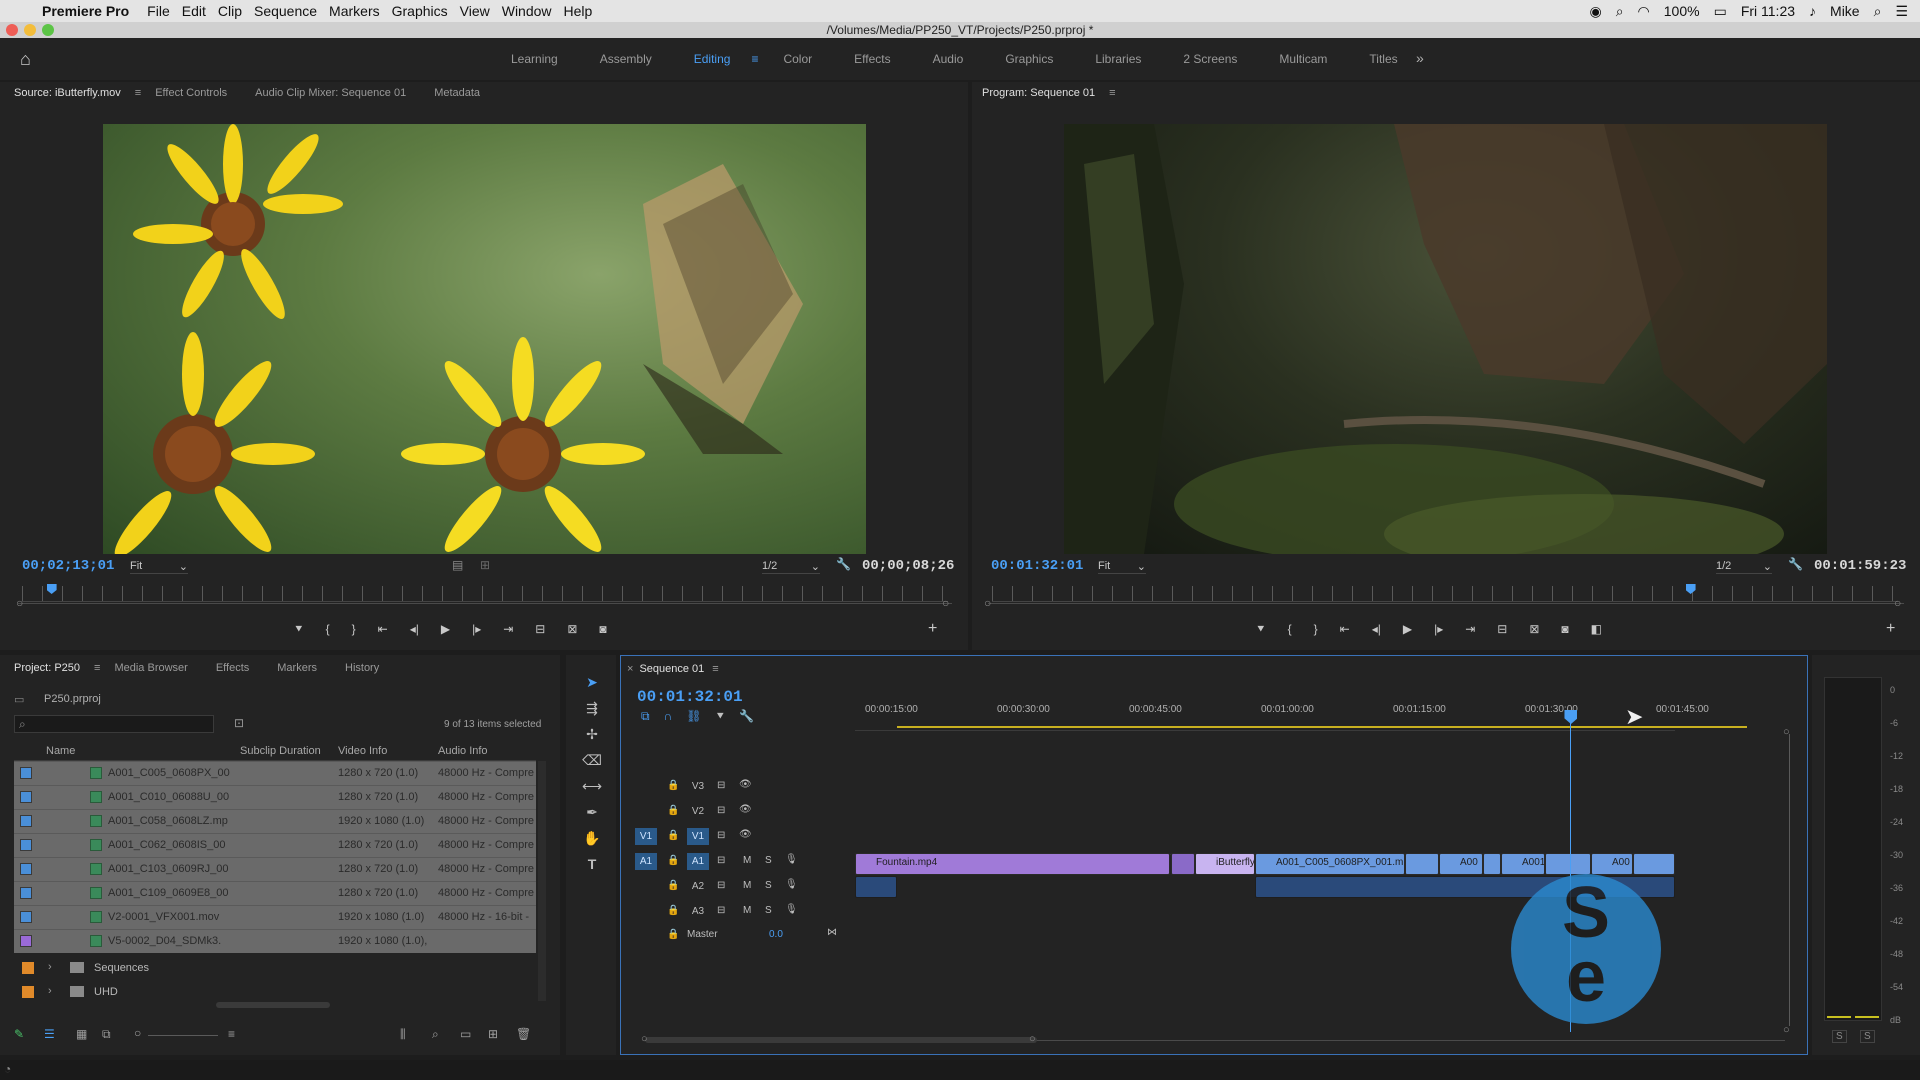  Describe the element at coordinates (534, 59) in the screenshot. I see `workspace-tab-learning: Learning` at that location.